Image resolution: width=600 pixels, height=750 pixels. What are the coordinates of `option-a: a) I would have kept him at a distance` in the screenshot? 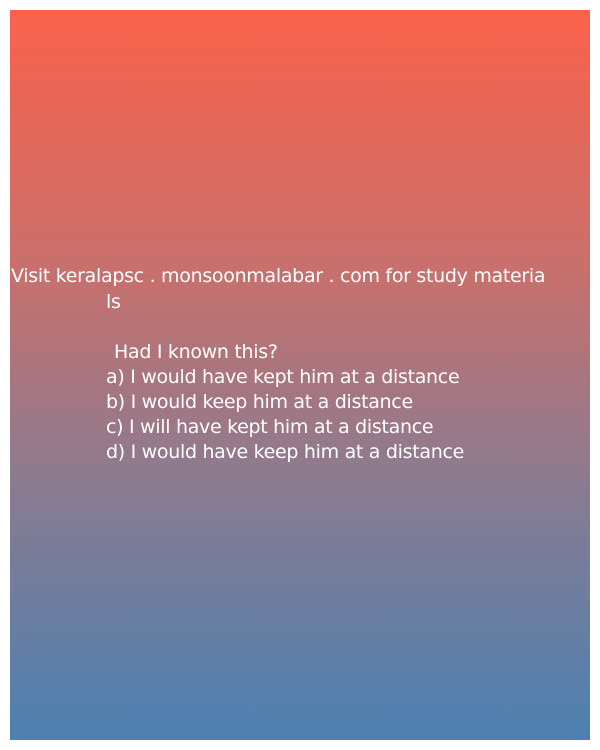 It's located at (283, 377).